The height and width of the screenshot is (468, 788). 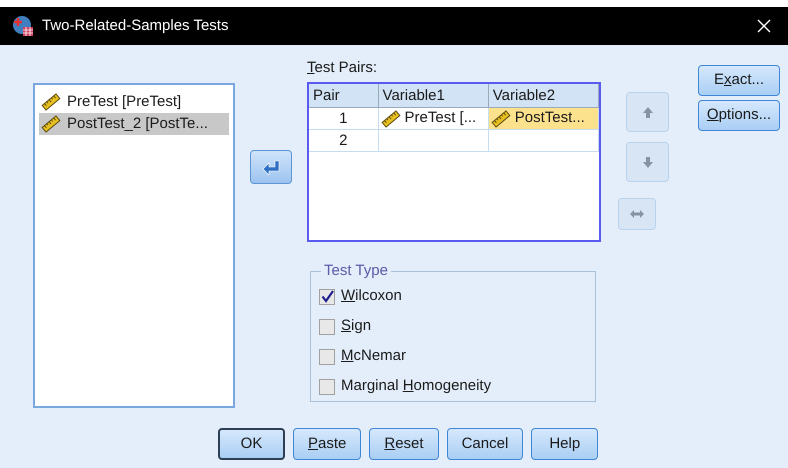 I want to click on column-header: Pair, so click(x=344, y=95).